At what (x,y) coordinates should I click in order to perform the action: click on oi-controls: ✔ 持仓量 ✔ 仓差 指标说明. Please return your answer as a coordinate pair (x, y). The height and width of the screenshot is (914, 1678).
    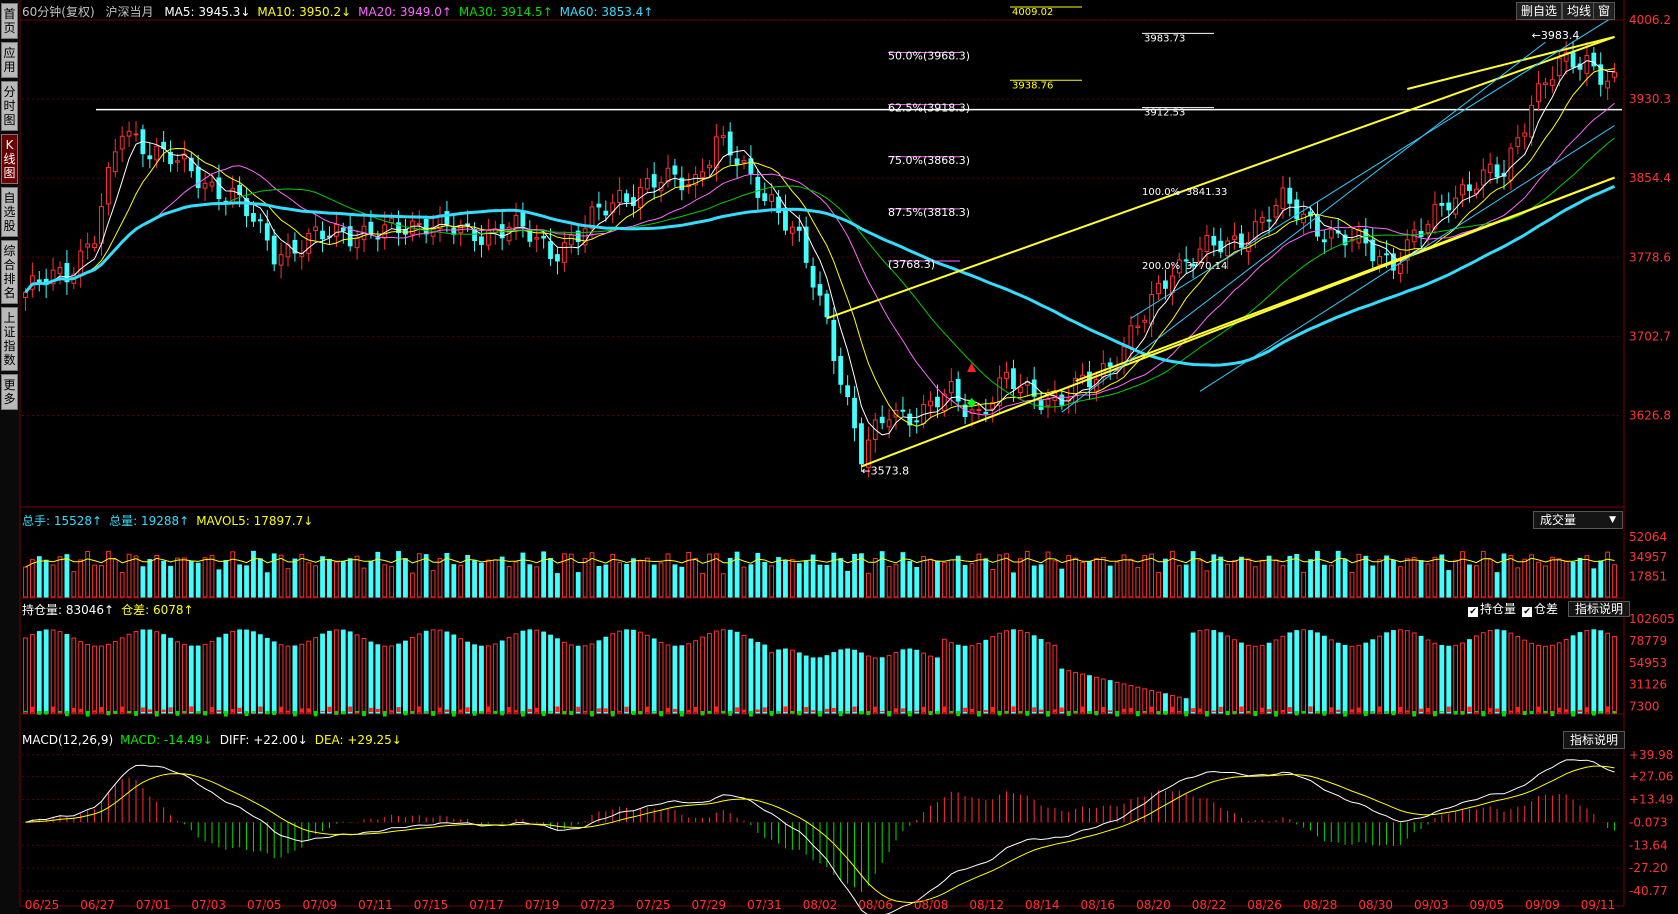
    Looking at the image, I should click on (1549, 608).